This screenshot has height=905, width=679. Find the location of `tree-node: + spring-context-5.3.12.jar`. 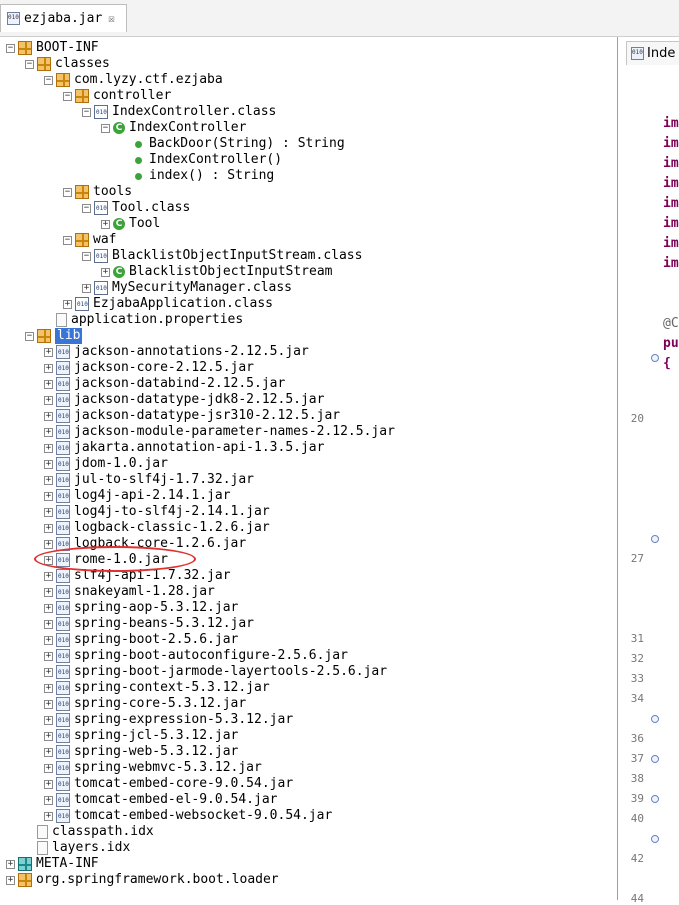

tree-node: + spring-context-5.3.12.jar is located at coordinates (157, 688).